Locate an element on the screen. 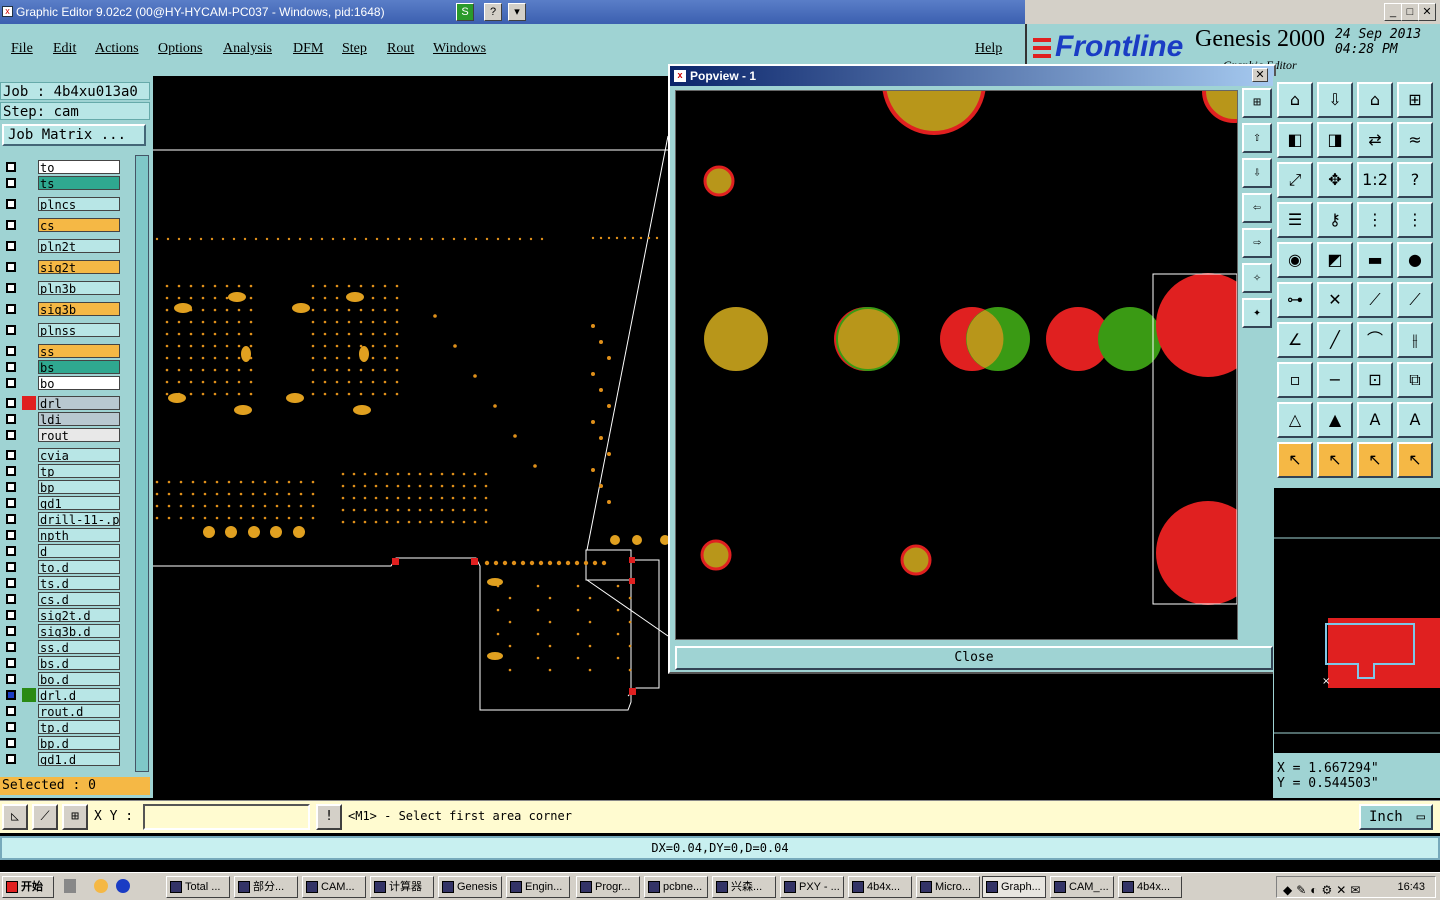  layer-row: ⬋cs is located at coordinates (61, 225).